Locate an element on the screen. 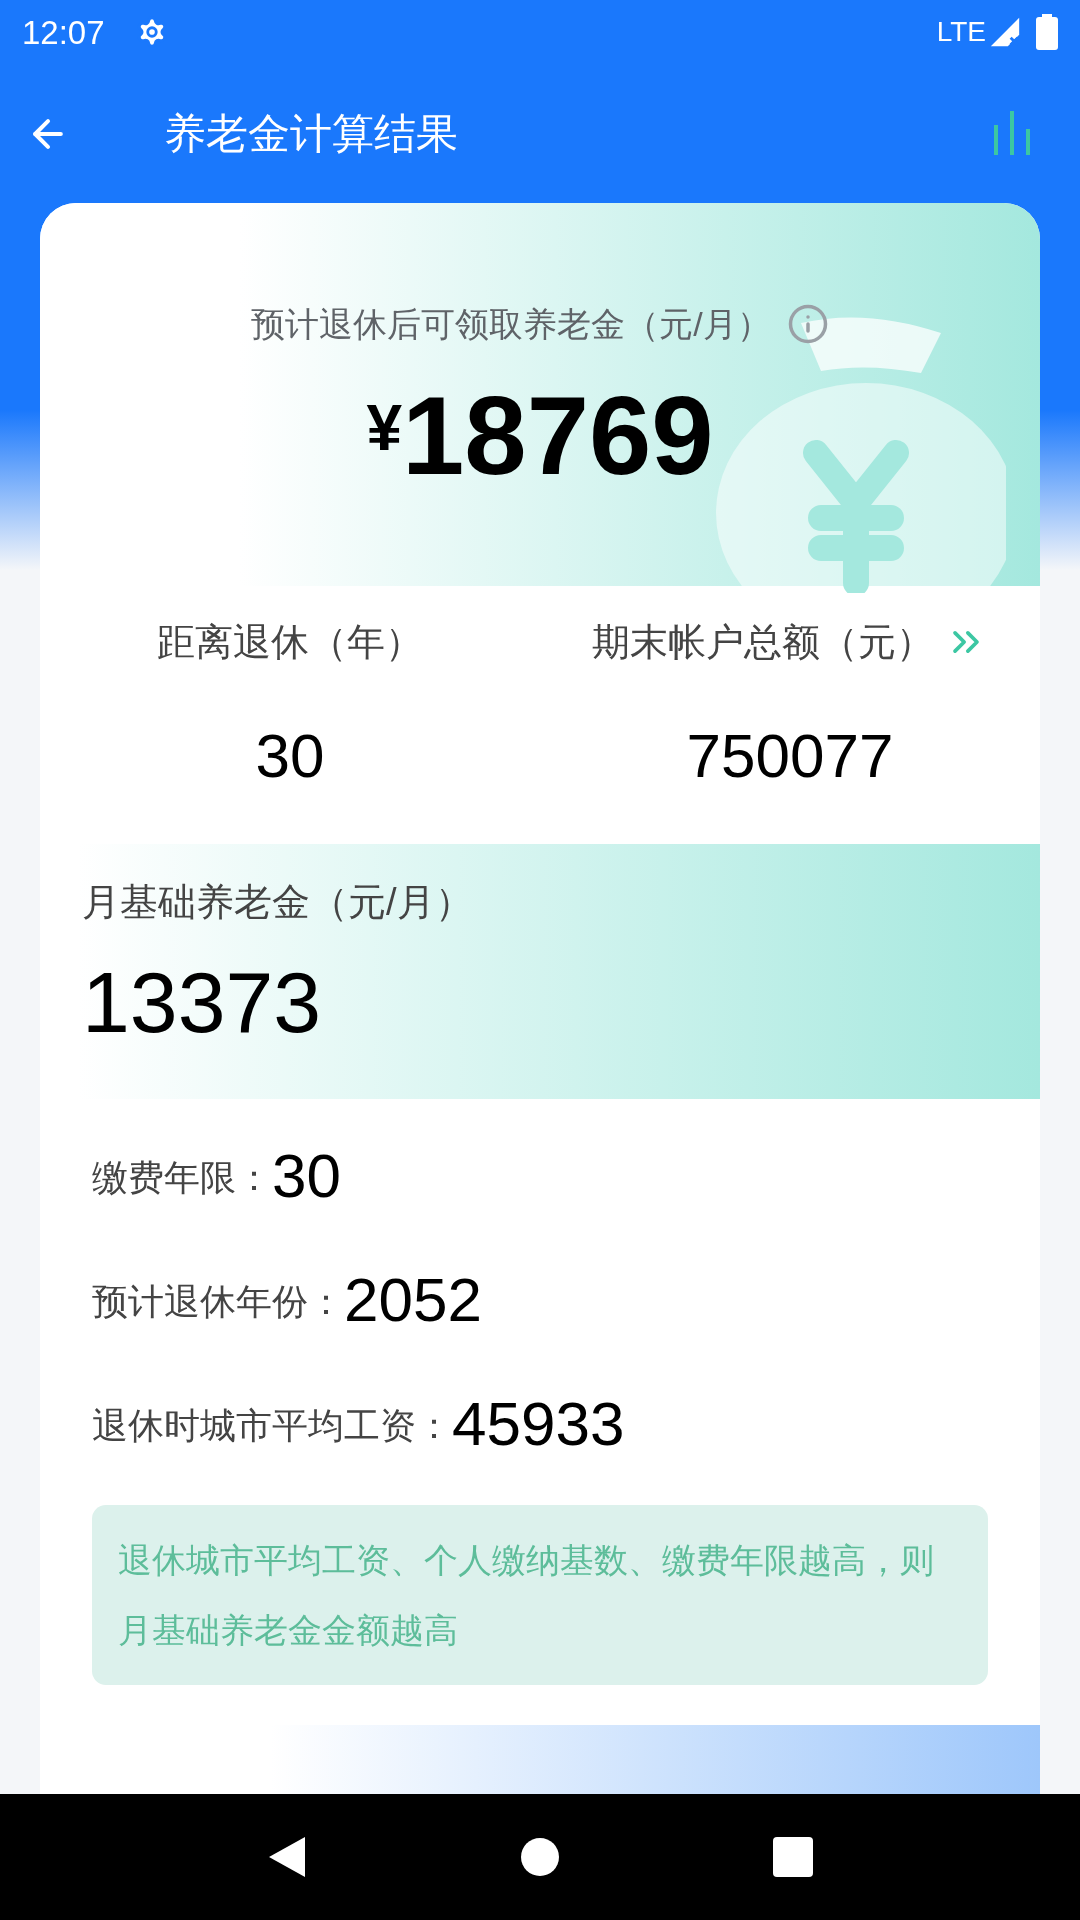  detail-value: 30 is located at coordinates (306, 1176).